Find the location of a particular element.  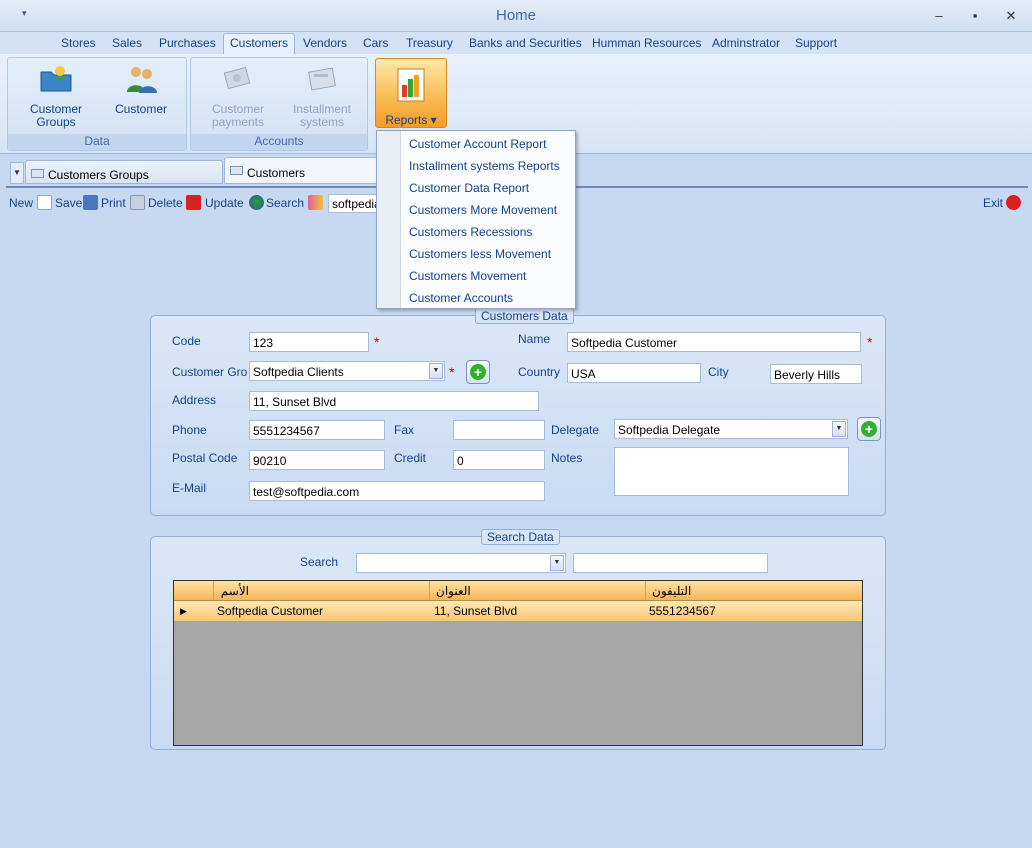

menu-item-installment-systems-reports: Installment systems Reports is located at coordinates (484, 166).